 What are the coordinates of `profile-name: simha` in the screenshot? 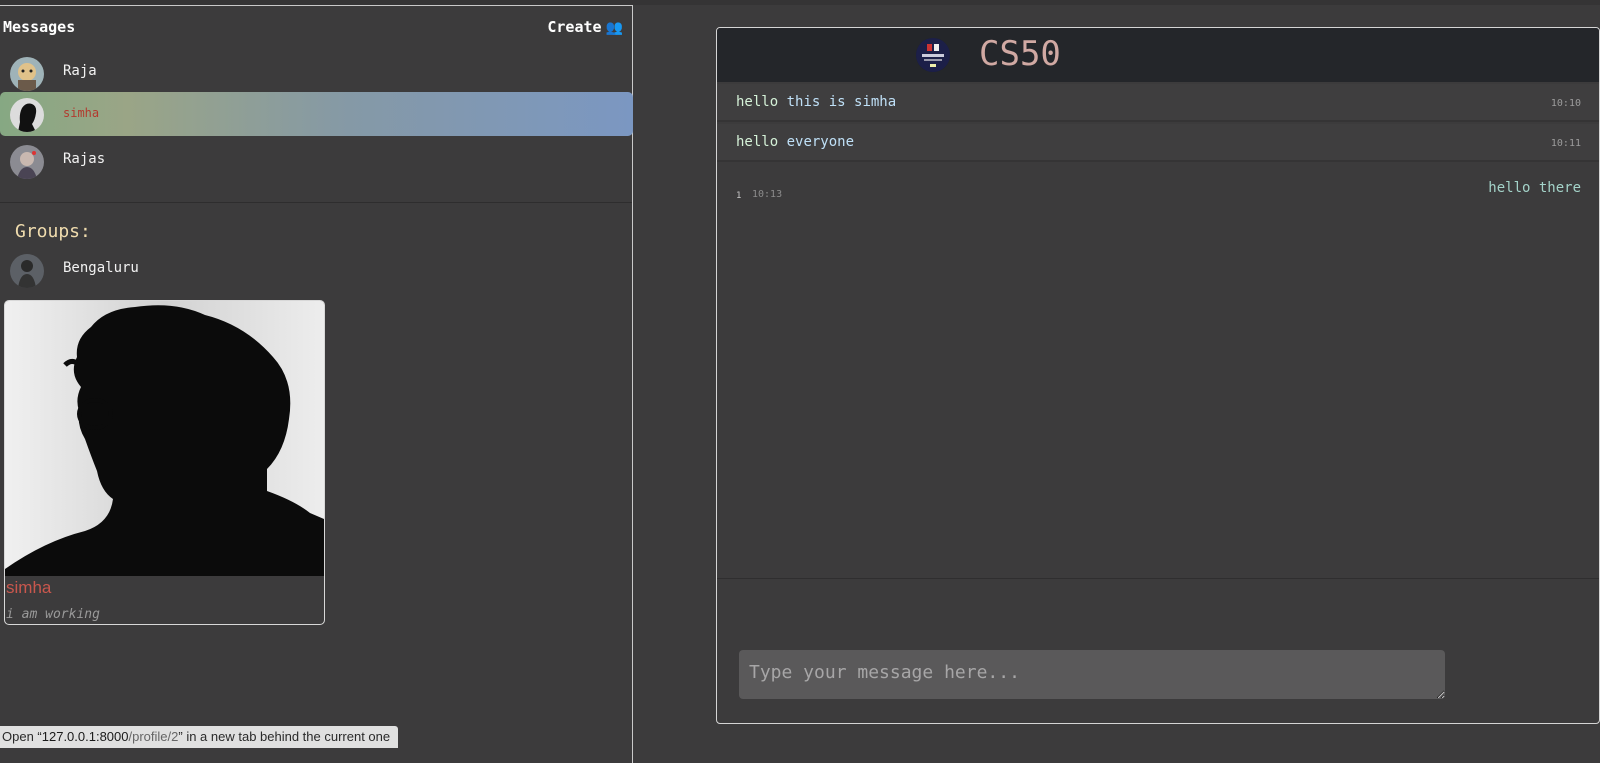 It's located at (29, 587).